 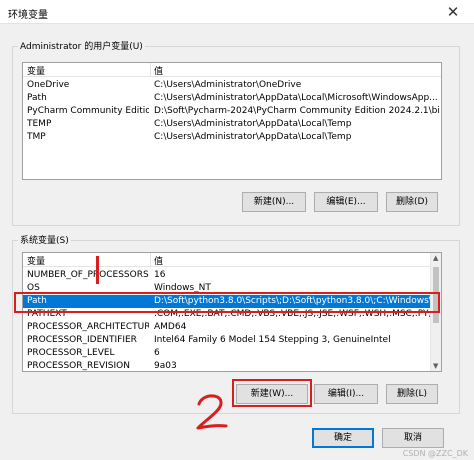 I want to click on variable-value: C:\Users\Administrator\OneDrive, so click(x=228, y=85).